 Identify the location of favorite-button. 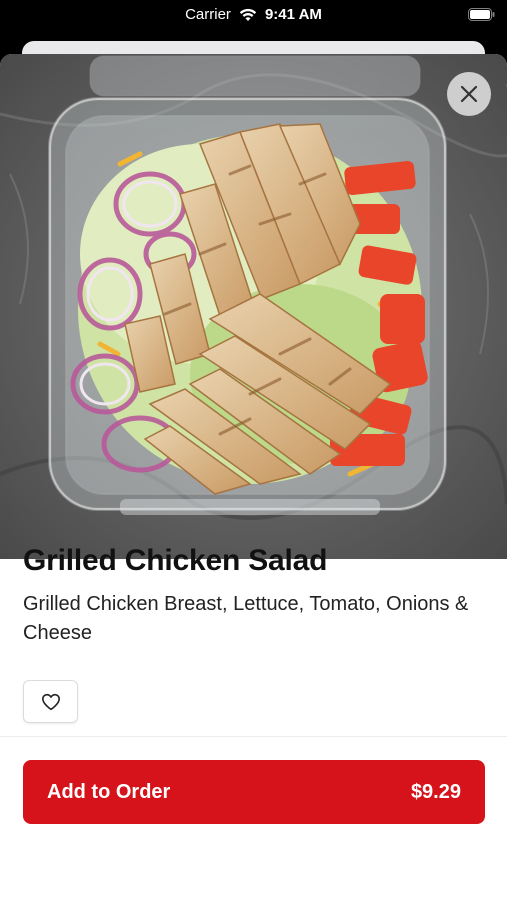
(50, 701).